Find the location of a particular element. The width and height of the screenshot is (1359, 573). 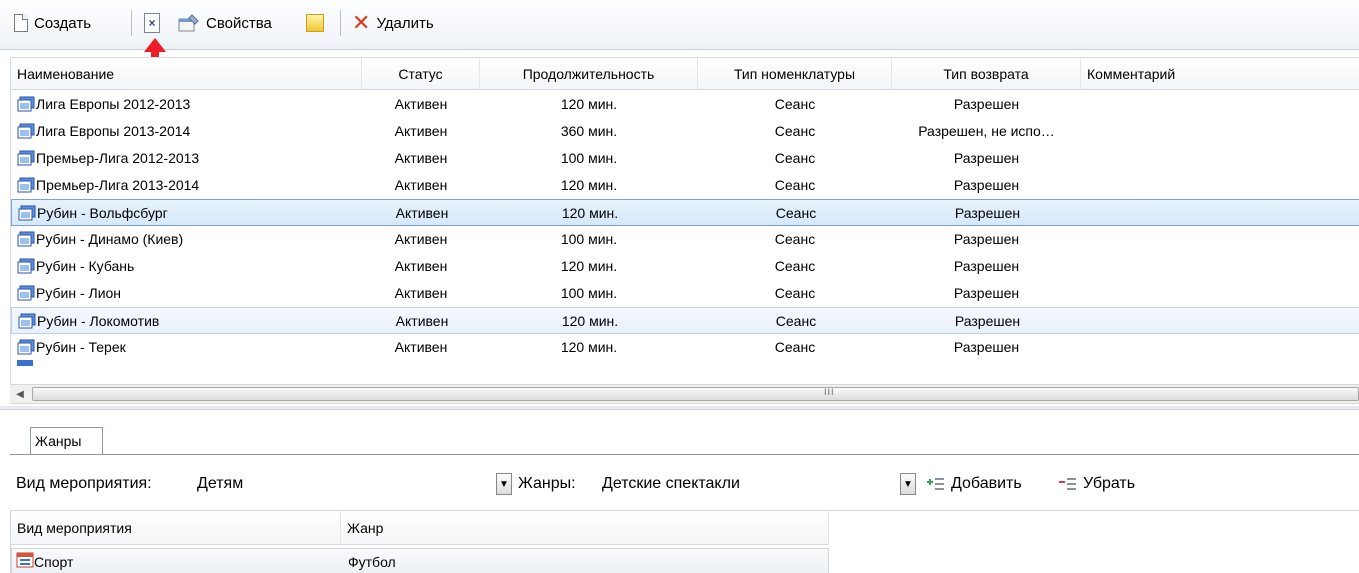

partially-hidden-row is located at coordinates (685, 362).